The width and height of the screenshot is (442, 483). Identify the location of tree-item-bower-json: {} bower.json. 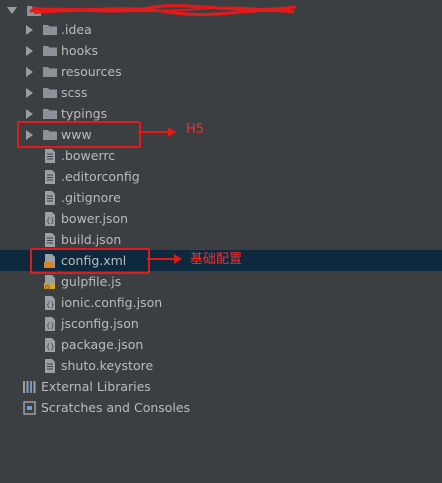
(221, 218).